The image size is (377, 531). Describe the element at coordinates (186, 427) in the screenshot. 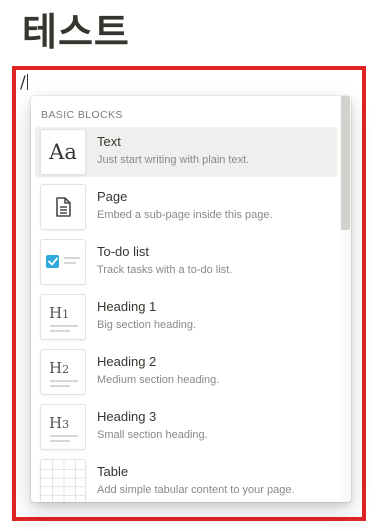

I see `menu-item-heading-3: H3 Heading 3 Small section heading.` at that location.